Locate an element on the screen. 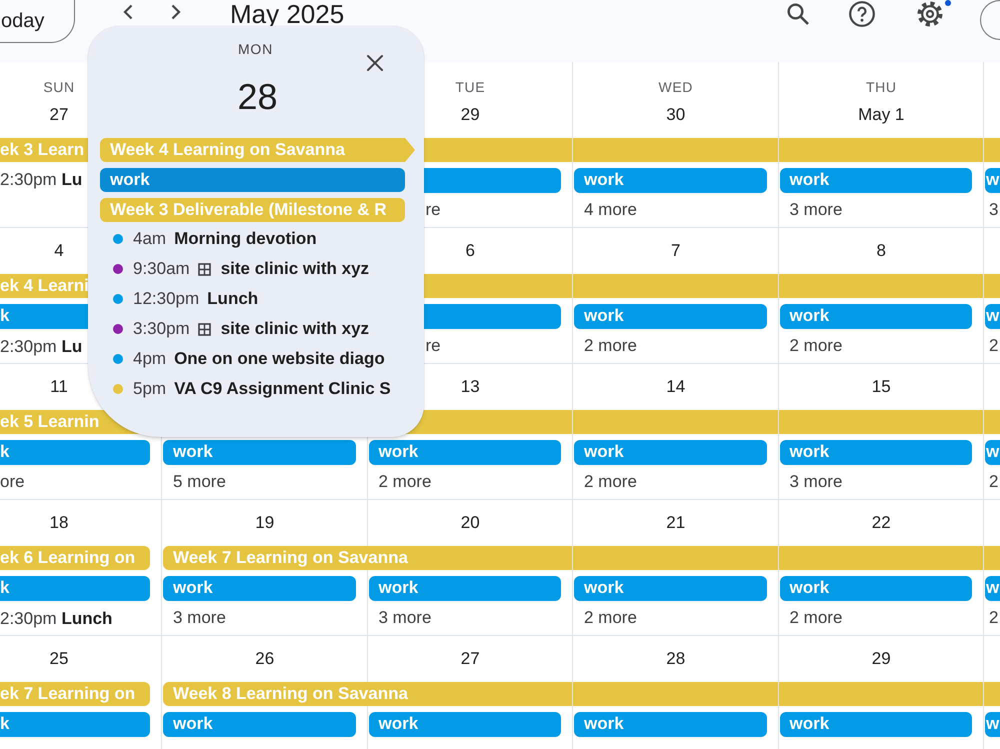  today-button: oday is located at coordinates (37, 21).